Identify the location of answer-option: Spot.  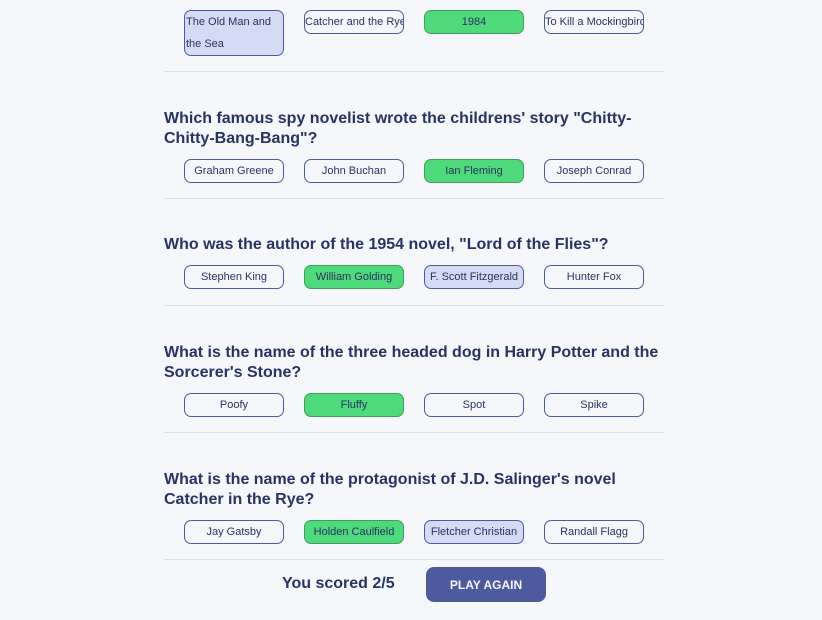
(474, 405).